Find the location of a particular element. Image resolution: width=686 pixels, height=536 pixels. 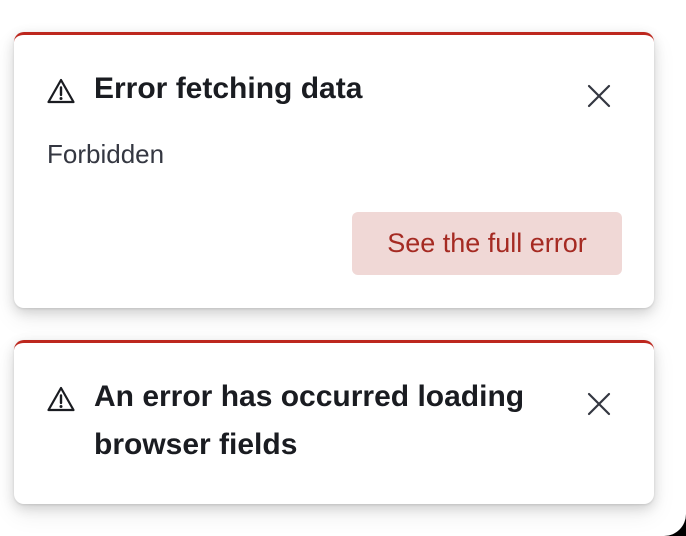

window-corner is located at coordinates (674, 524).